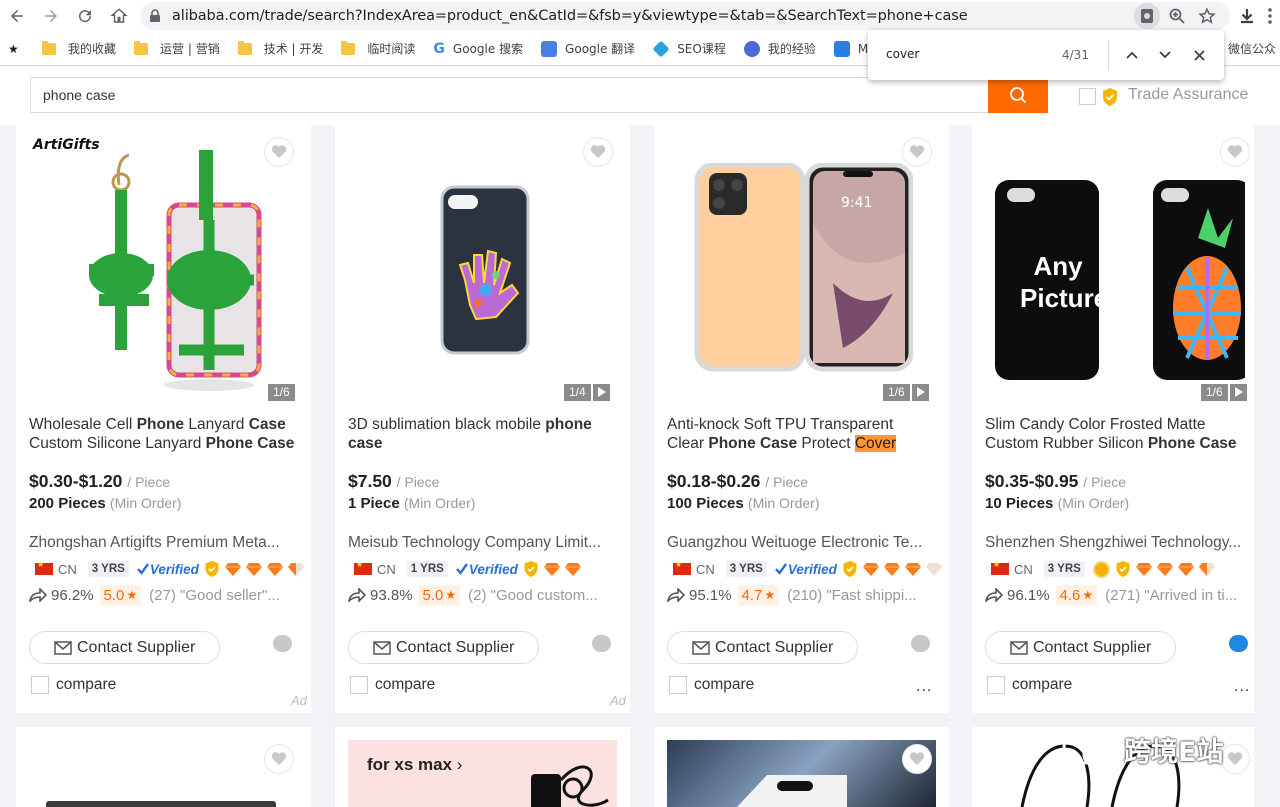  Describe the element at coordinates (484, 434) in the screenshot. I see `product-title: 3D sublimation black mobile phone case` at that location.